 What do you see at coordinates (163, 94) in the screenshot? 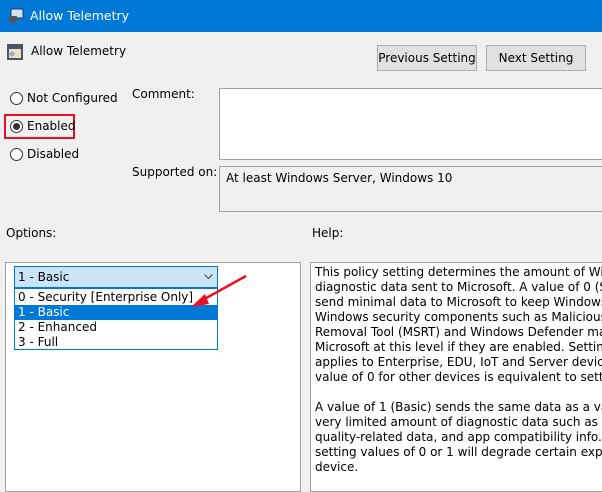
I see `comment-label: Comment:` at bounding box center [163, 94].